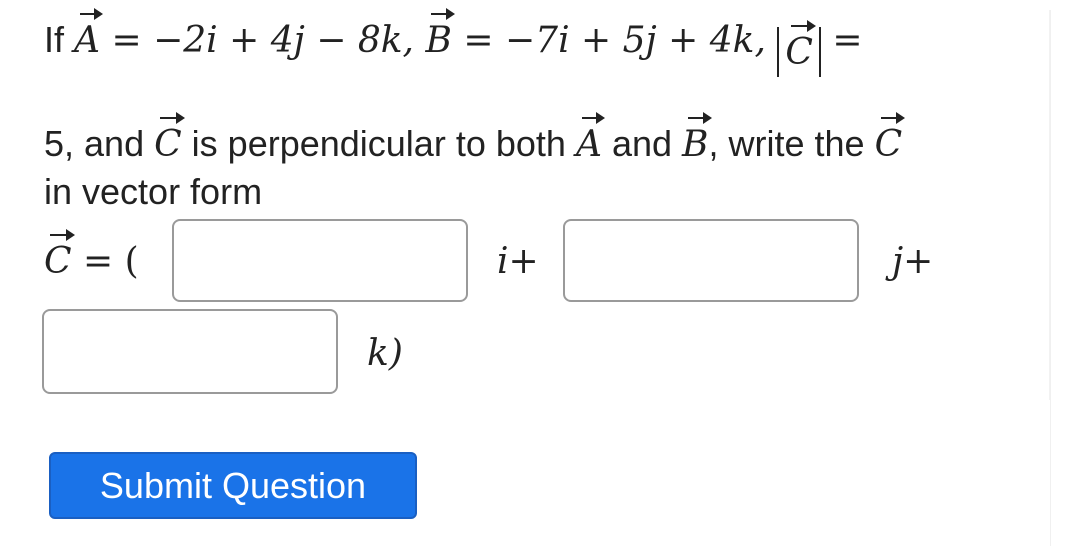 Image resolution: width=1080 pixels, height=546 pixels. I want to click on line2-text-b: is perpendicular to both, so click(378, 143).